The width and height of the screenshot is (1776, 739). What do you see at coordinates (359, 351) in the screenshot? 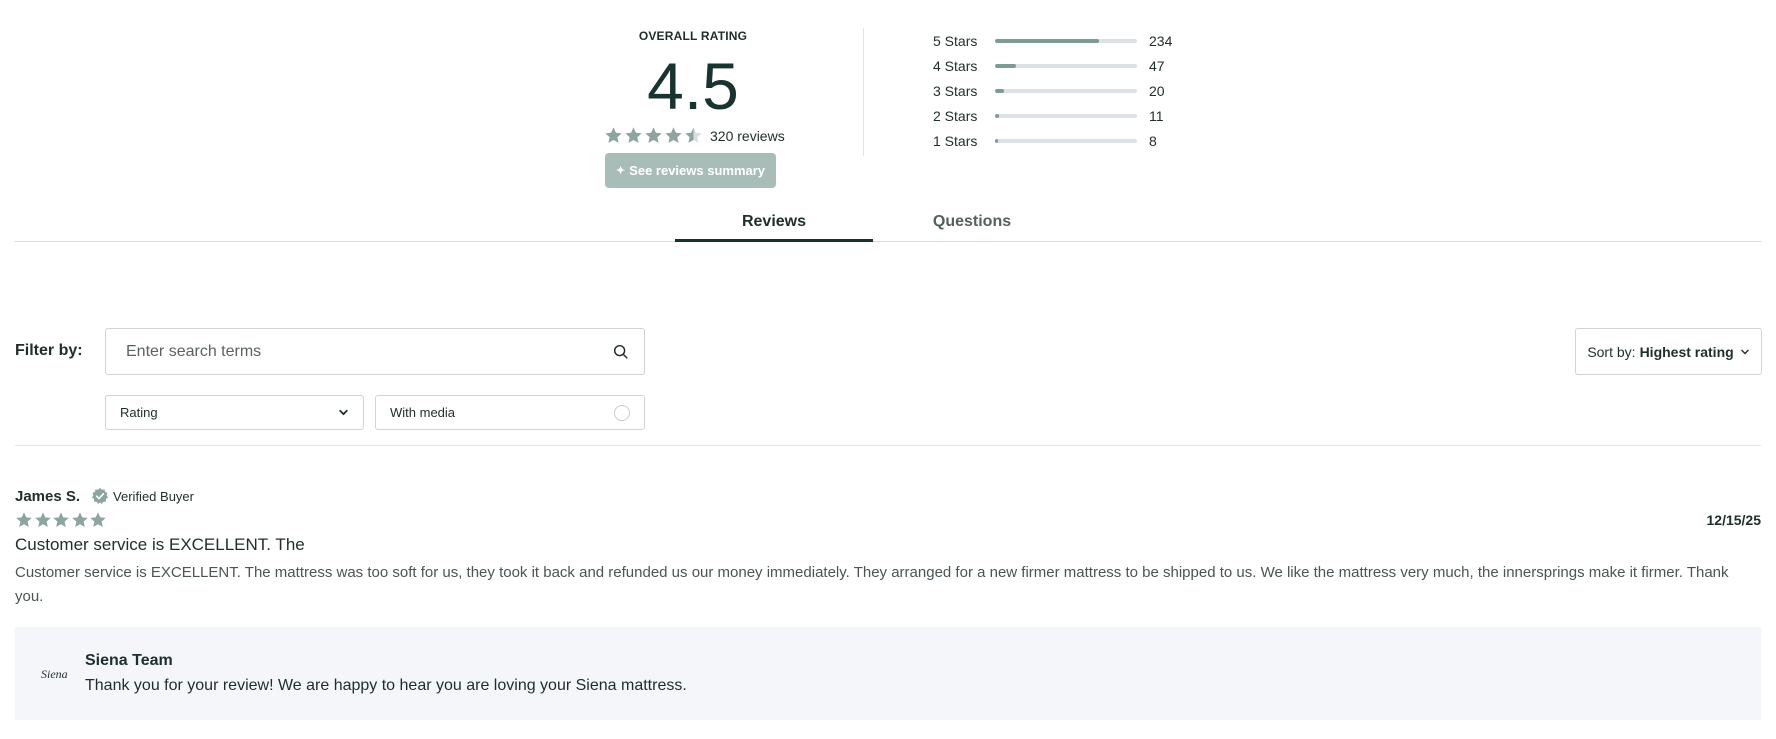
I see `search-input` at bounding box center [359, 351].